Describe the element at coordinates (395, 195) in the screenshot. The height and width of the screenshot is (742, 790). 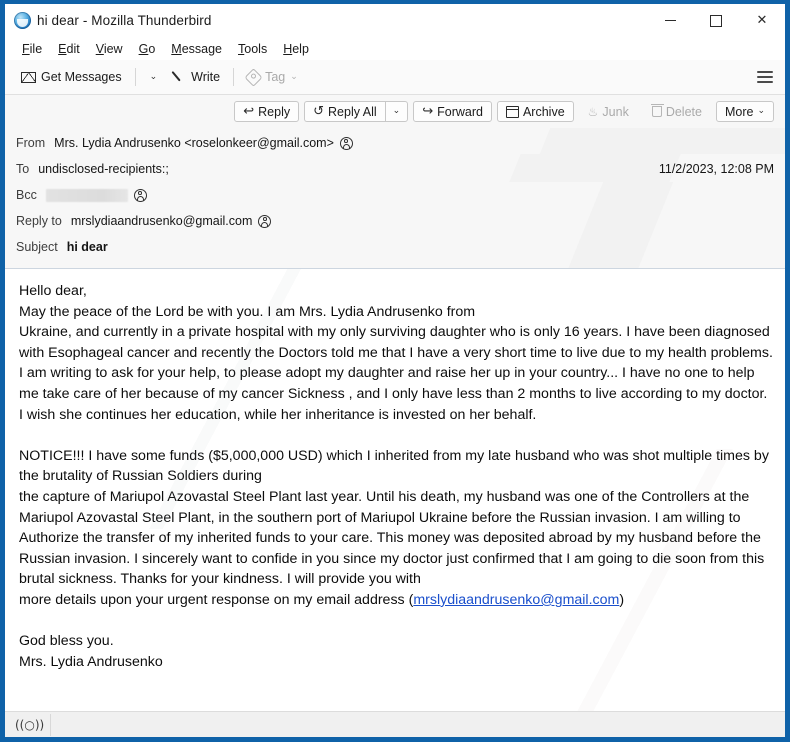
I see `header-row-bcc: Bcc` at that location.